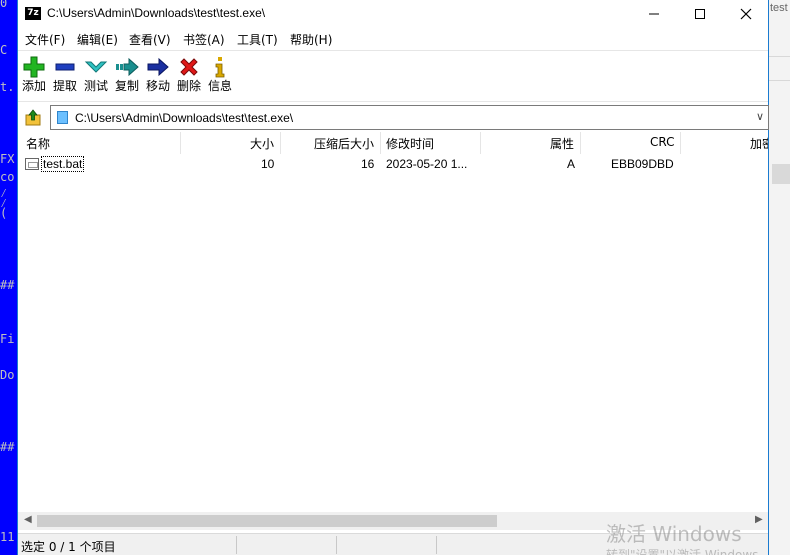  What do you see at coordinates (97, 39) in the screenshot?
I see `menu-edit: 编辑(E)` at bounding box center [97, 39].